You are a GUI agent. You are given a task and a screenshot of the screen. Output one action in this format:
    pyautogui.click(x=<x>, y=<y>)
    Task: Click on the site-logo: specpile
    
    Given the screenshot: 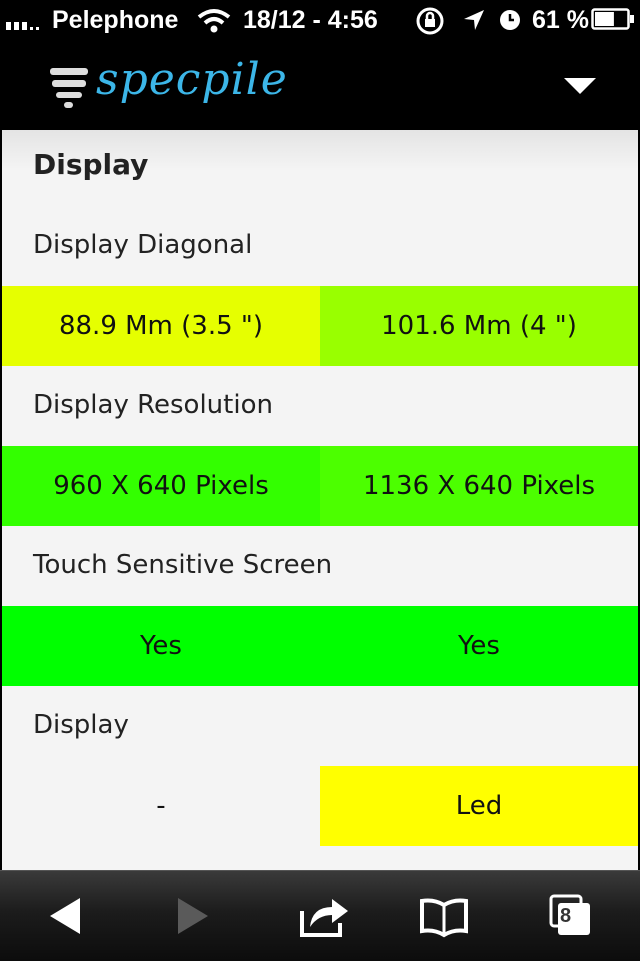 What is the action you would take?
    pyautogui.click(x=192, y=79)
    